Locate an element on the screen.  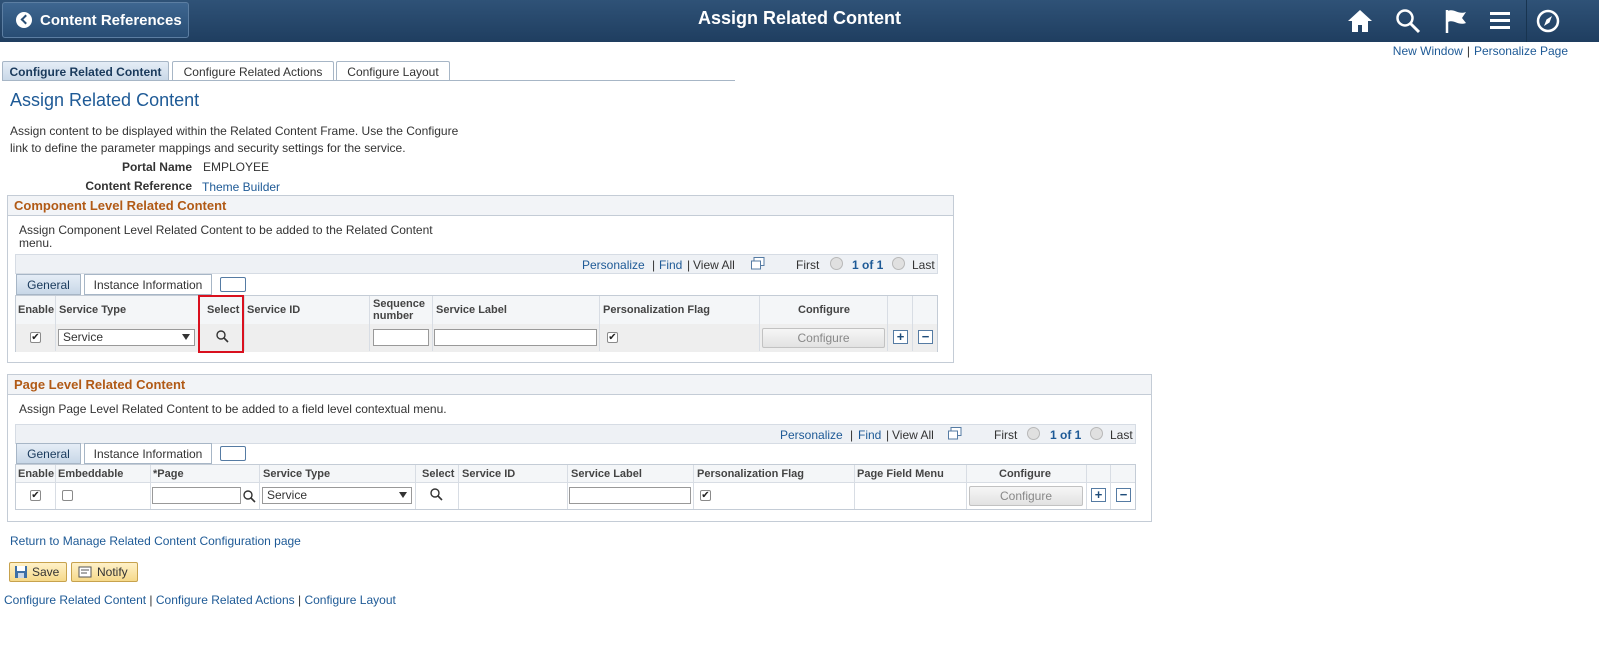
page-heading: Assign Related Content is located at coordinates (105, 100).